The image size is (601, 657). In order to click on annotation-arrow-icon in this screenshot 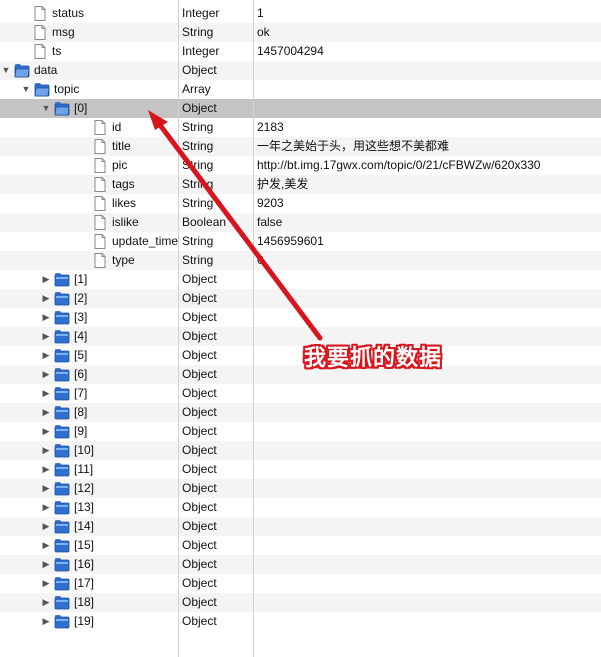, I will do `click(235, 225)`.